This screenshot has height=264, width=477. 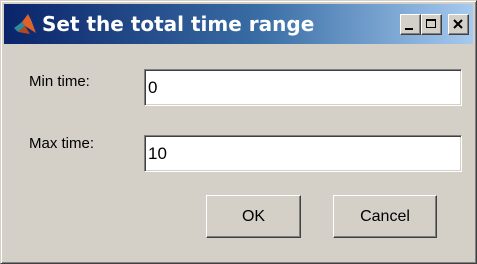 What do you see at coordinates (431, 24) in the screenshot?
I see `maximize-button` at bounding box center [431, 24].